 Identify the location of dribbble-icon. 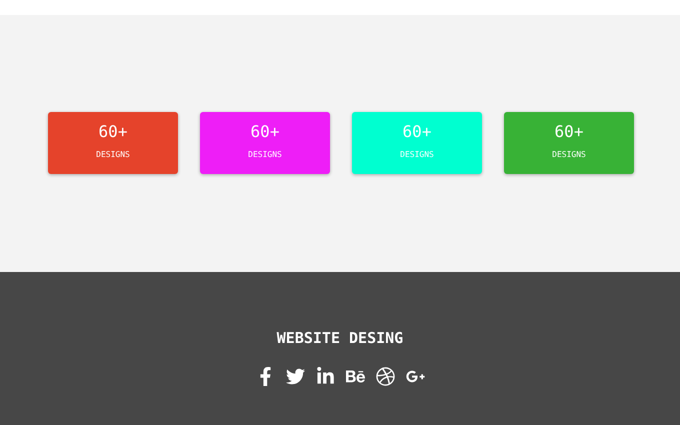
(385, 376).